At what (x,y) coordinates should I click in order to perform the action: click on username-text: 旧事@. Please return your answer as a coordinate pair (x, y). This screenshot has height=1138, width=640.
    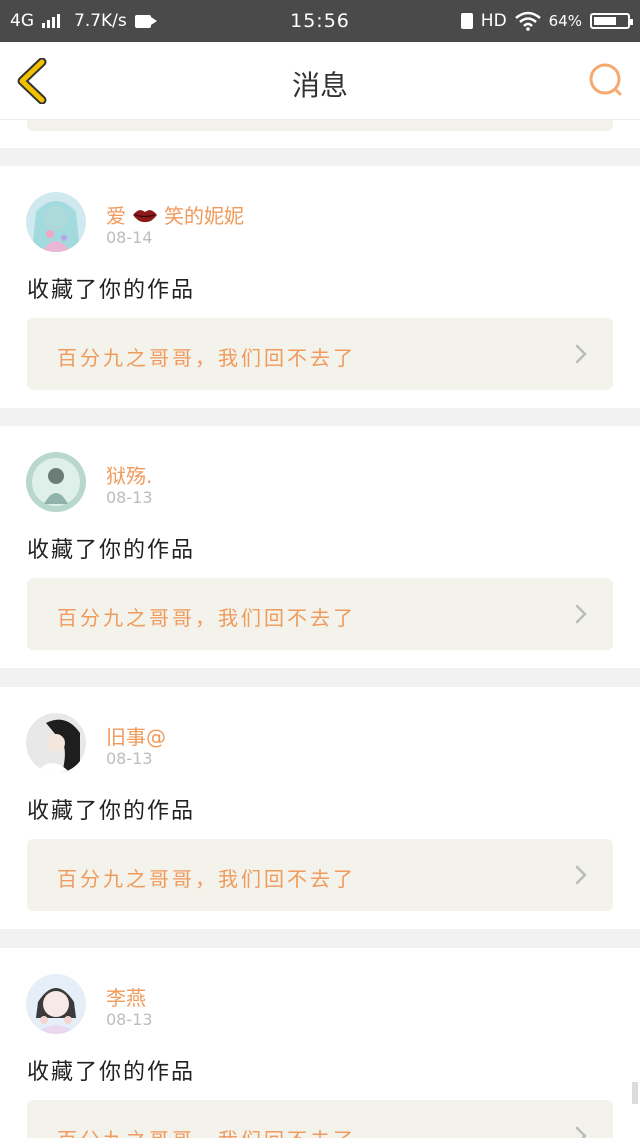
    Looking at the image, I should click on (136, 737).